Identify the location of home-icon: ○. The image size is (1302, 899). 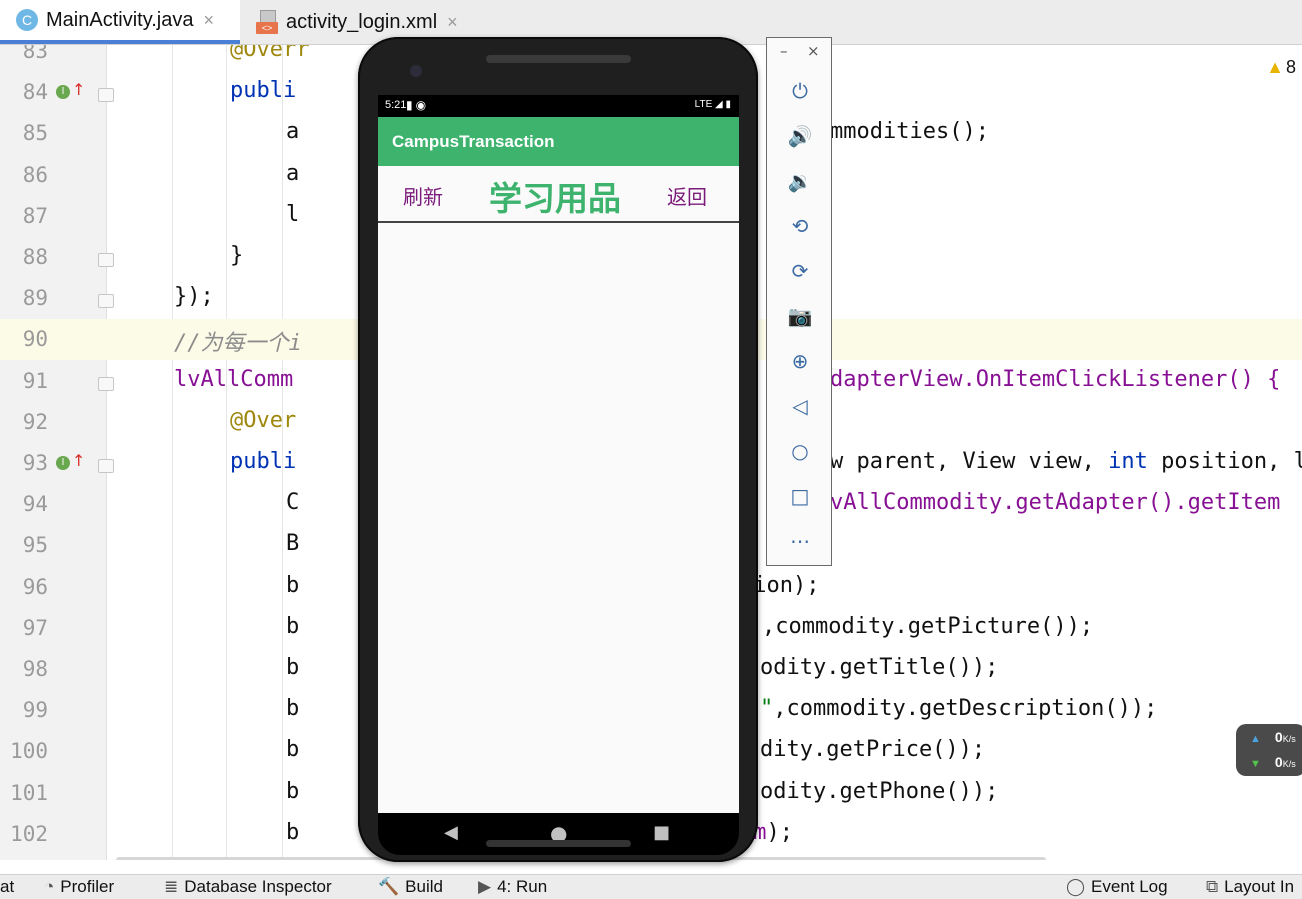
(800, 451).